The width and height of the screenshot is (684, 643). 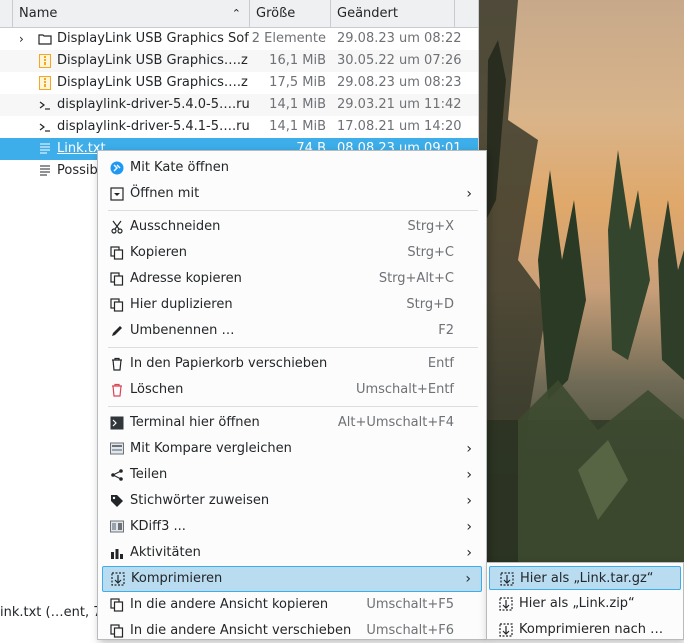 I want to click on kompare-icon, so click(x=117, y=448).